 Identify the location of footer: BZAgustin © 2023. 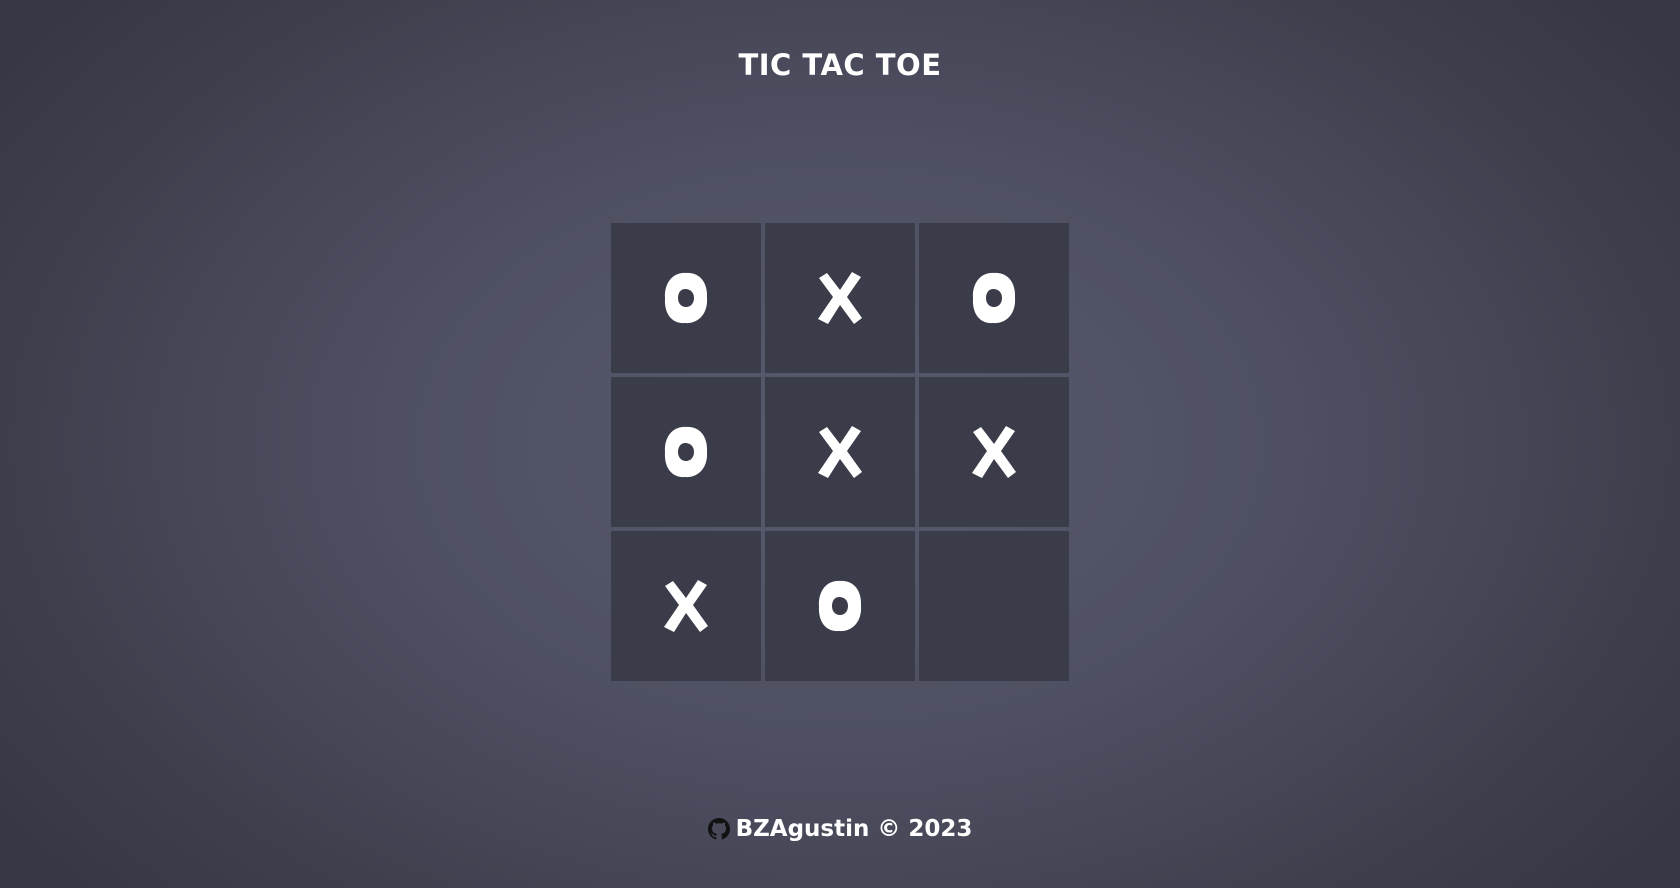
(840, 829).